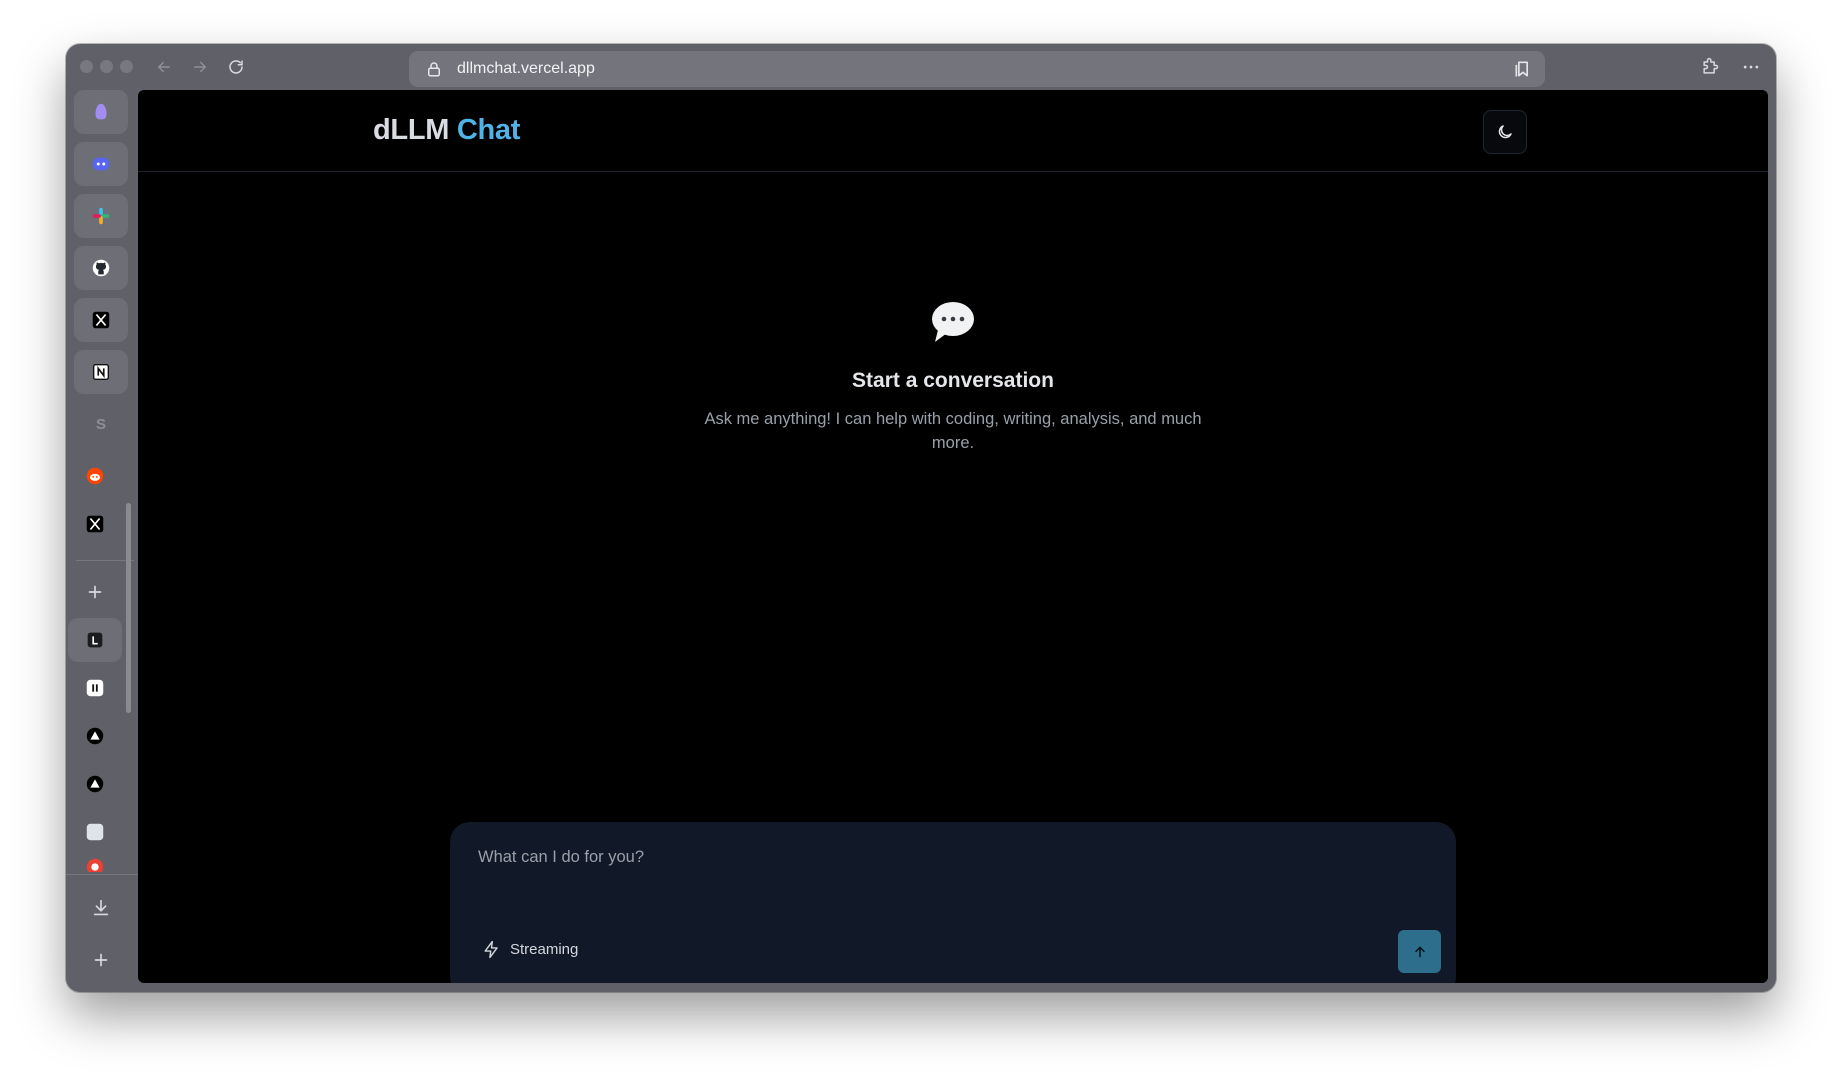  I want to click on linear-icon, so click(95, 640).